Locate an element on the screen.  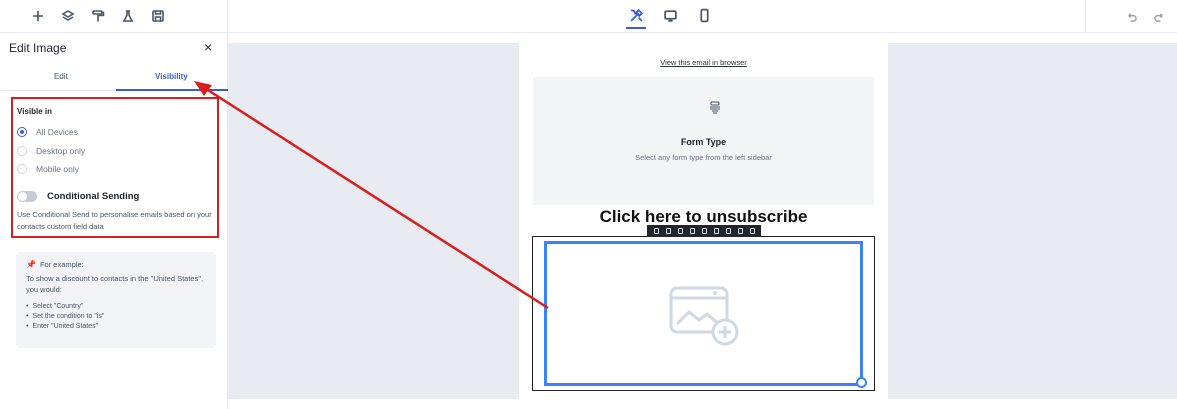
redo-icon is located at coordinates (1159, 17).